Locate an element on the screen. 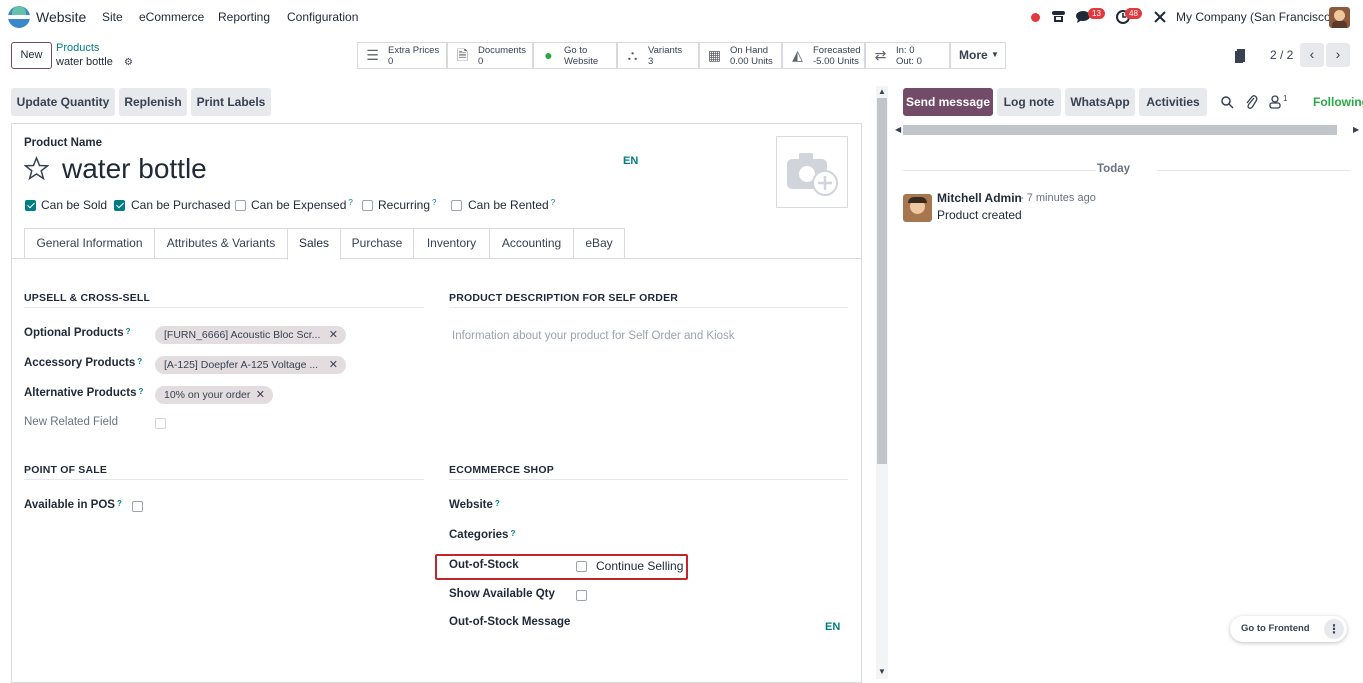 The image size is (1363, 683). bookmark-icon is located at coordinates (1240, 56).